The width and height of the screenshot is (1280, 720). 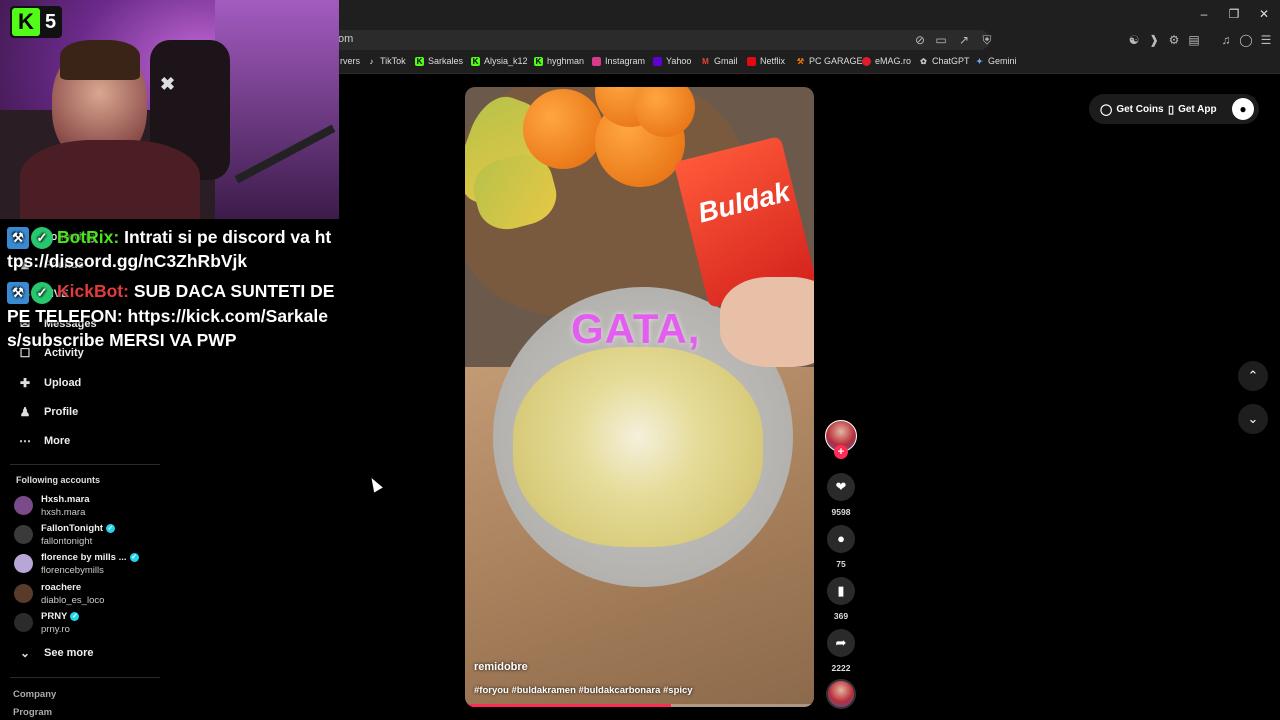 I want to click on sidebar-divider, so click(x=85, y=677).